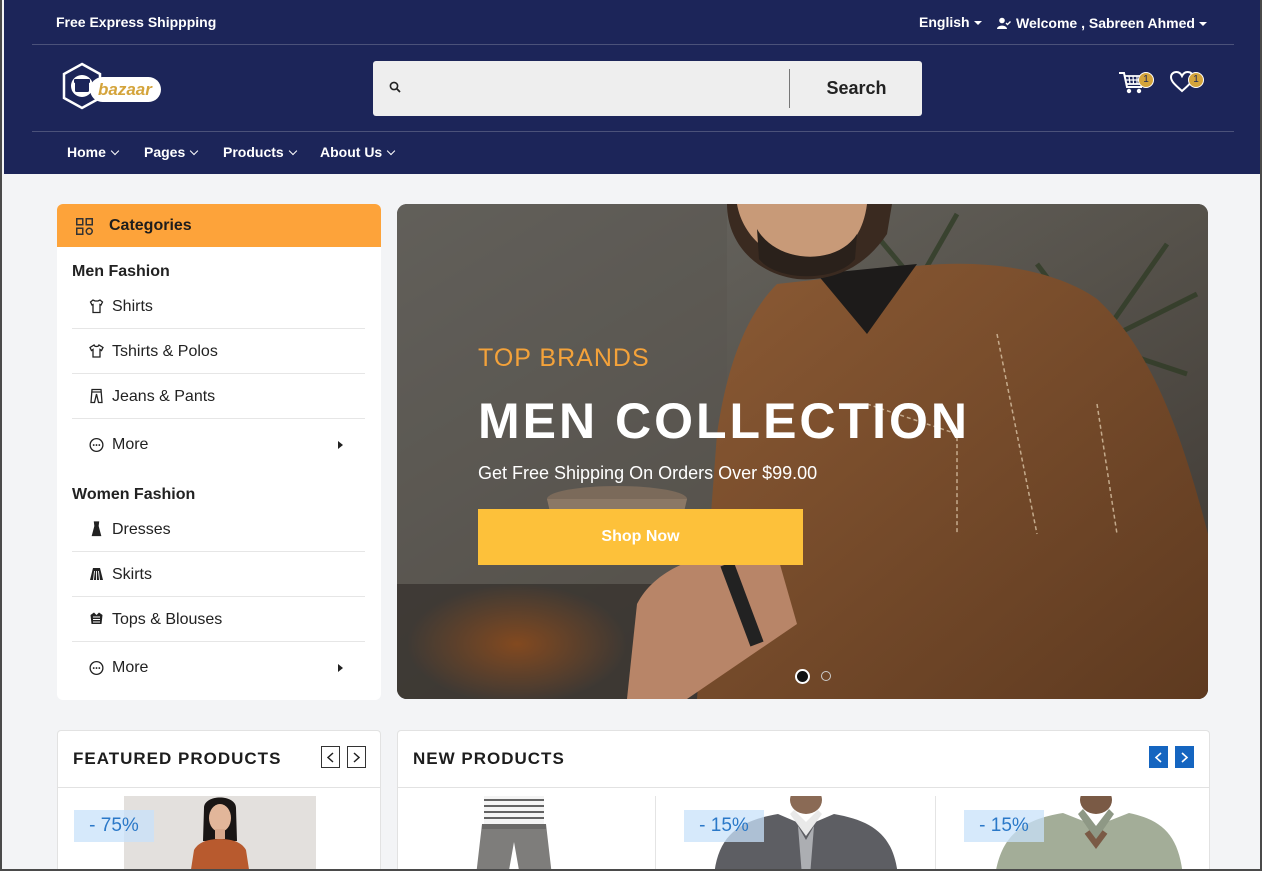 The image size is (1262, 871). I want to click on skirt-icon, so click(96, 574).